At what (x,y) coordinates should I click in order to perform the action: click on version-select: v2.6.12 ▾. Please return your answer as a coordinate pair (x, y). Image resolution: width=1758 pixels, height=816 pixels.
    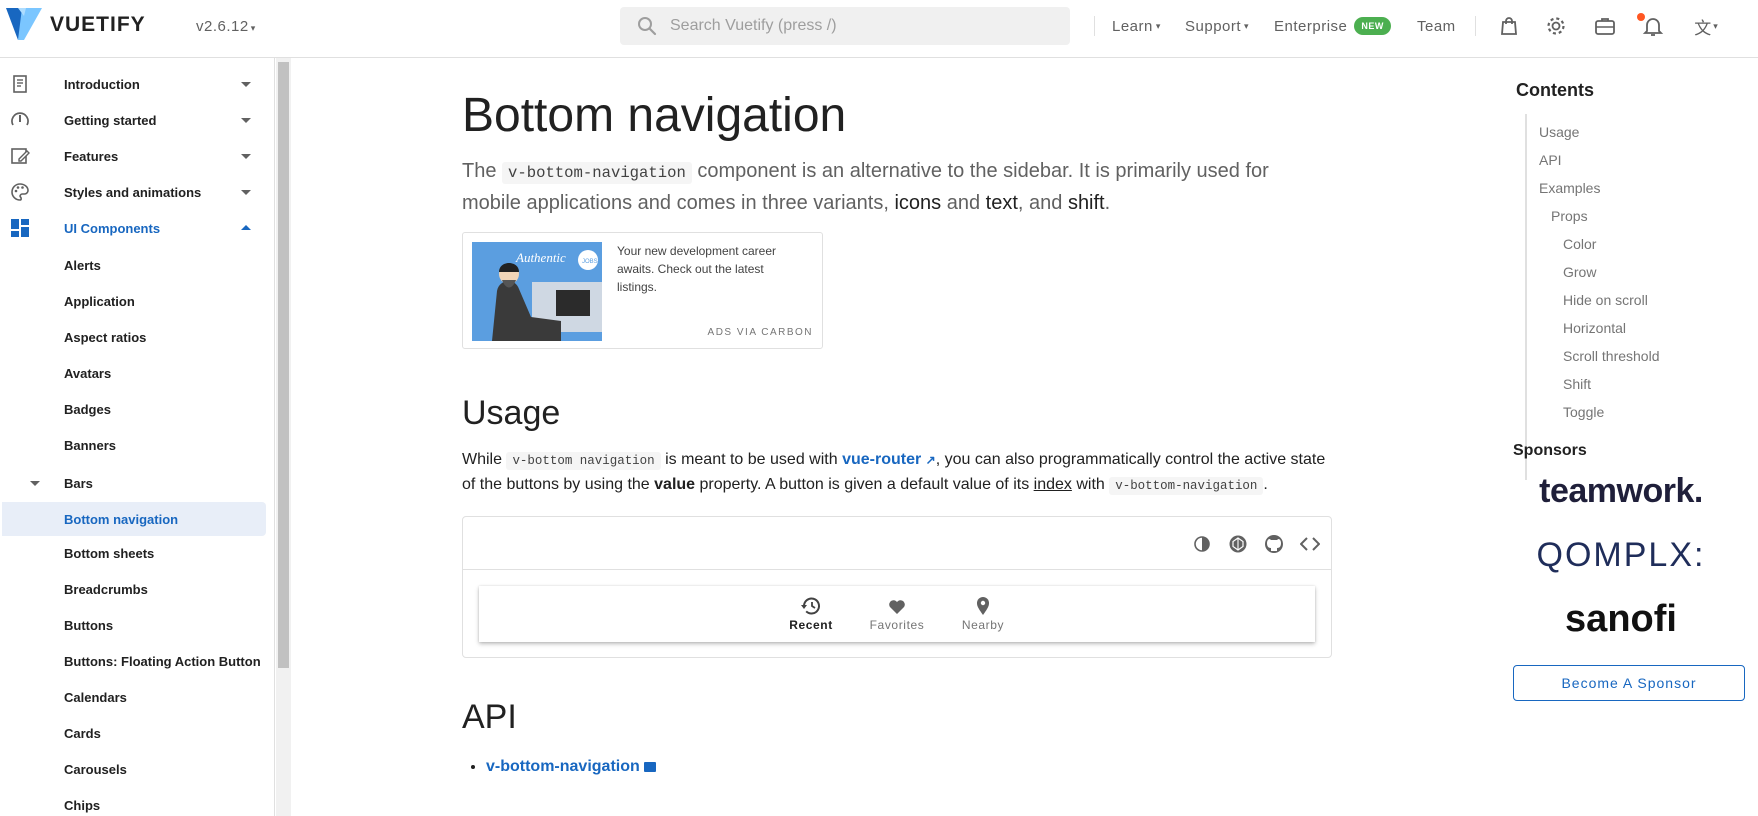
    Looking at the image, I should click on (226, 26).